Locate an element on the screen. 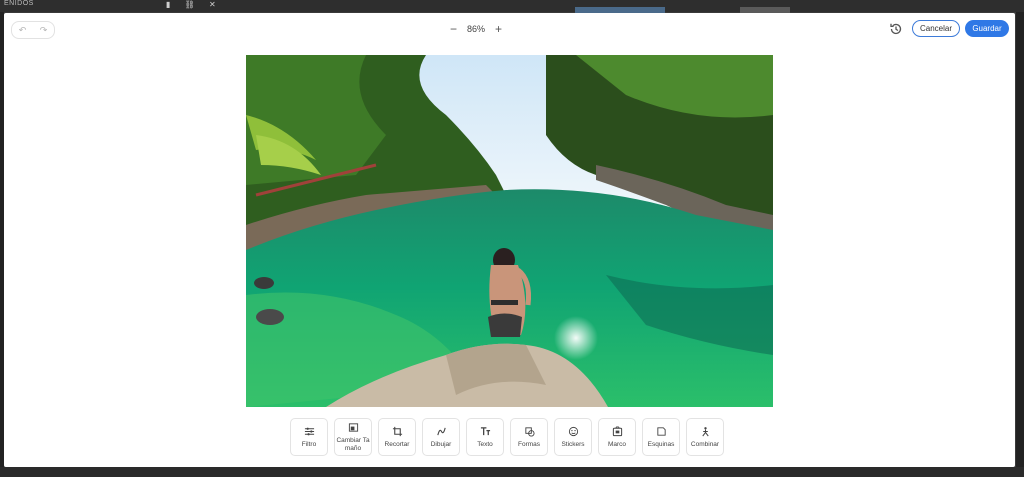  link-icon: ⛓ is located at coordinates (189, 4).